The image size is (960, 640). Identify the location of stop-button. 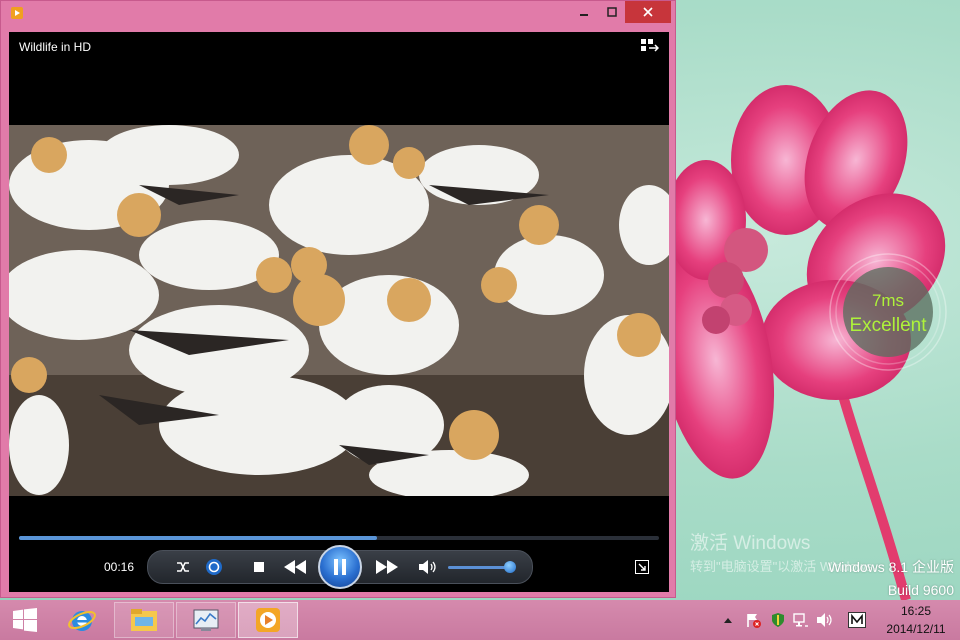
(259, 567).